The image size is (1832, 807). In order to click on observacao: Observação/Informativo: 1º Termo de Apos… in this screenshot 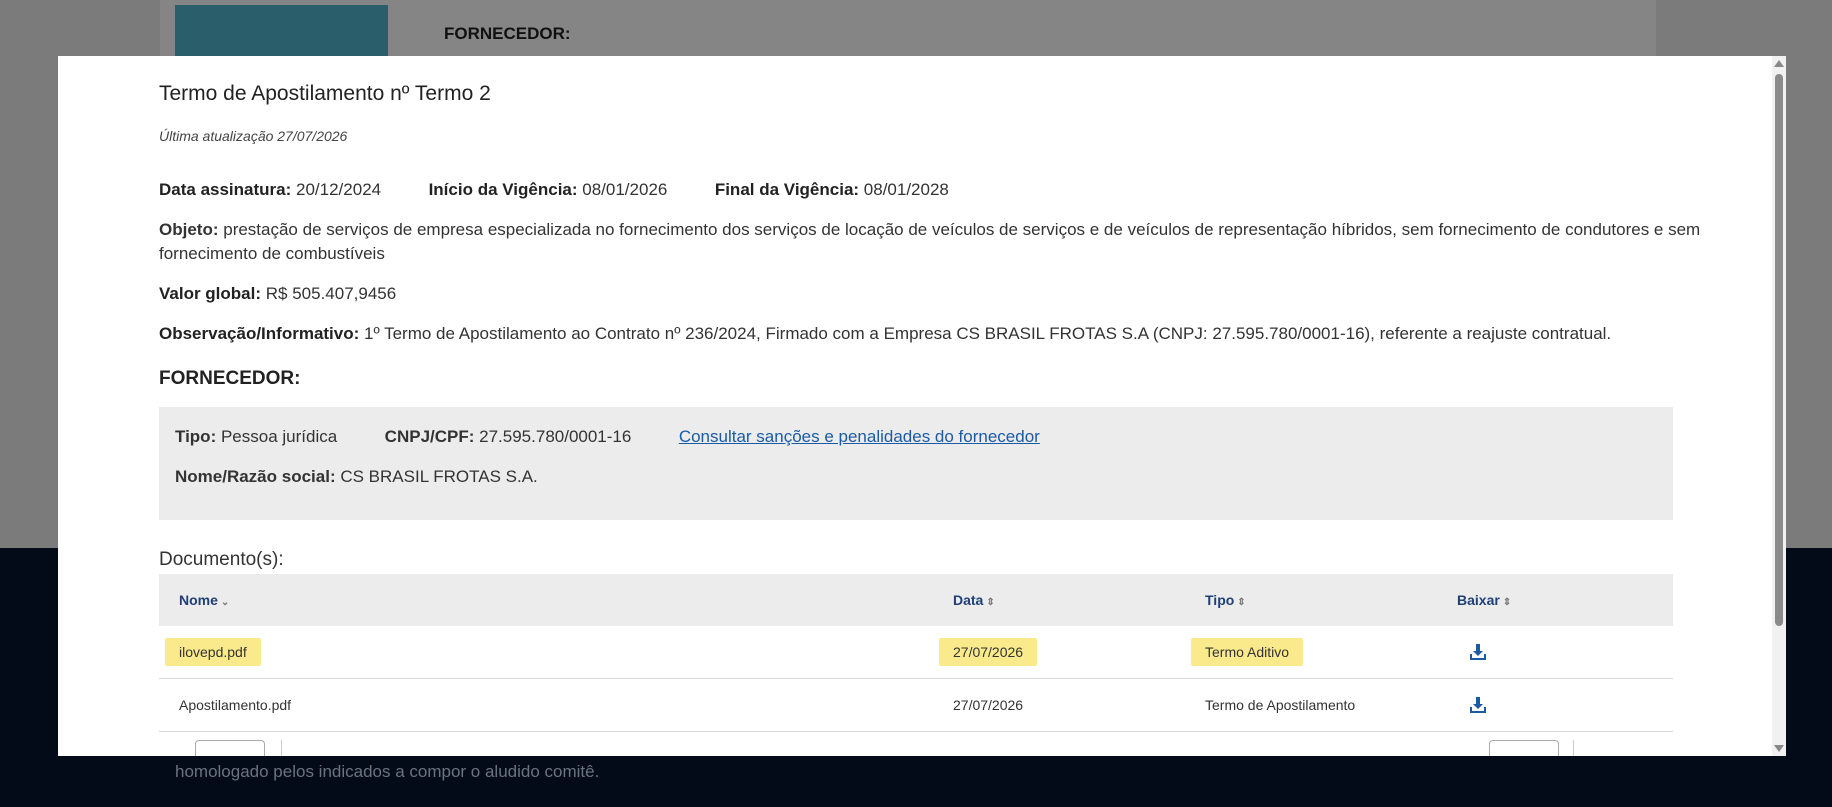, I will do `click(885, 334)`.